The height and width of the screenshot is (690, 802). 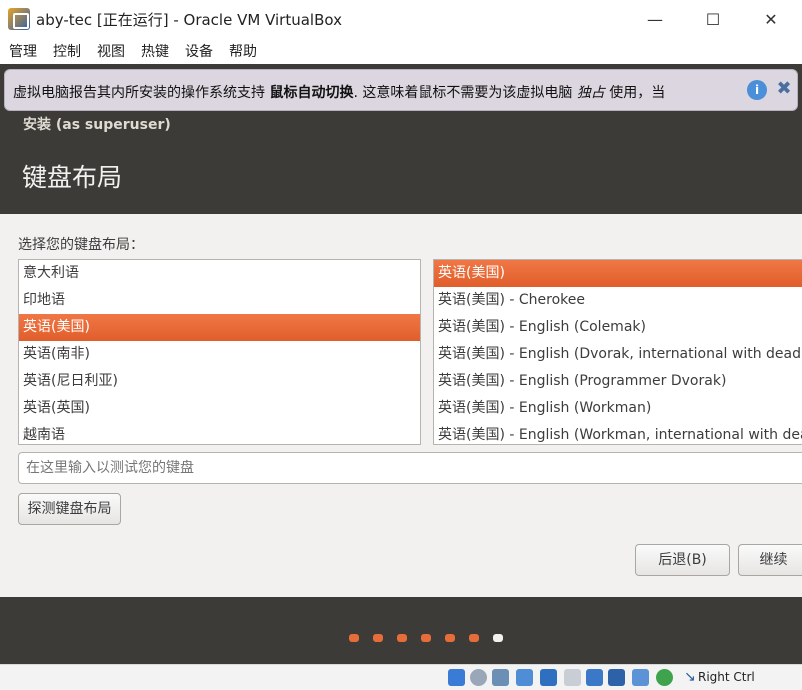 What do you see at coordinates (655, 19) in the screenshot?
I see `minimize-button: —` at bounding box center [655, 19].